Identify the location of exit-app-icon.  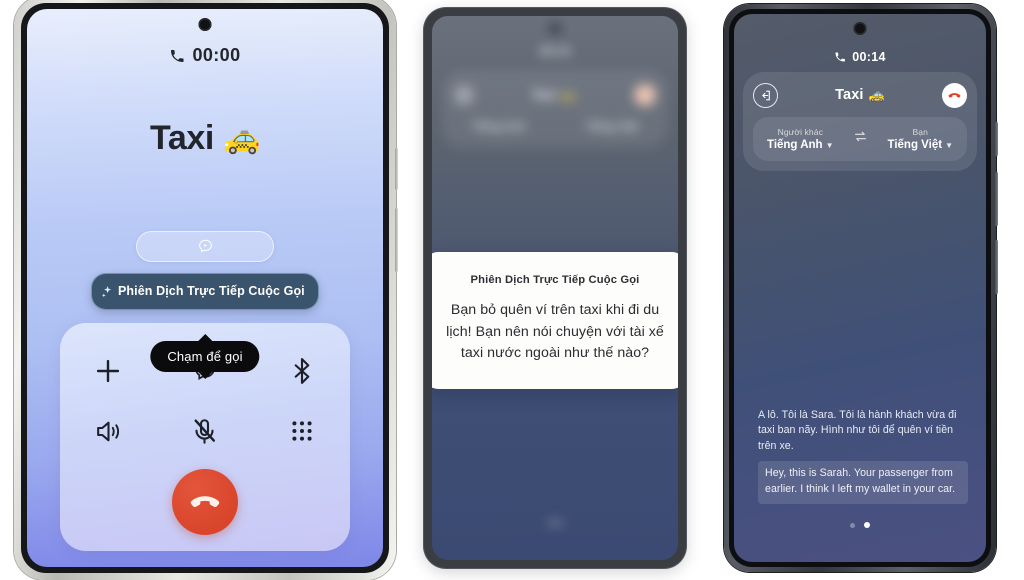
(766, 95).